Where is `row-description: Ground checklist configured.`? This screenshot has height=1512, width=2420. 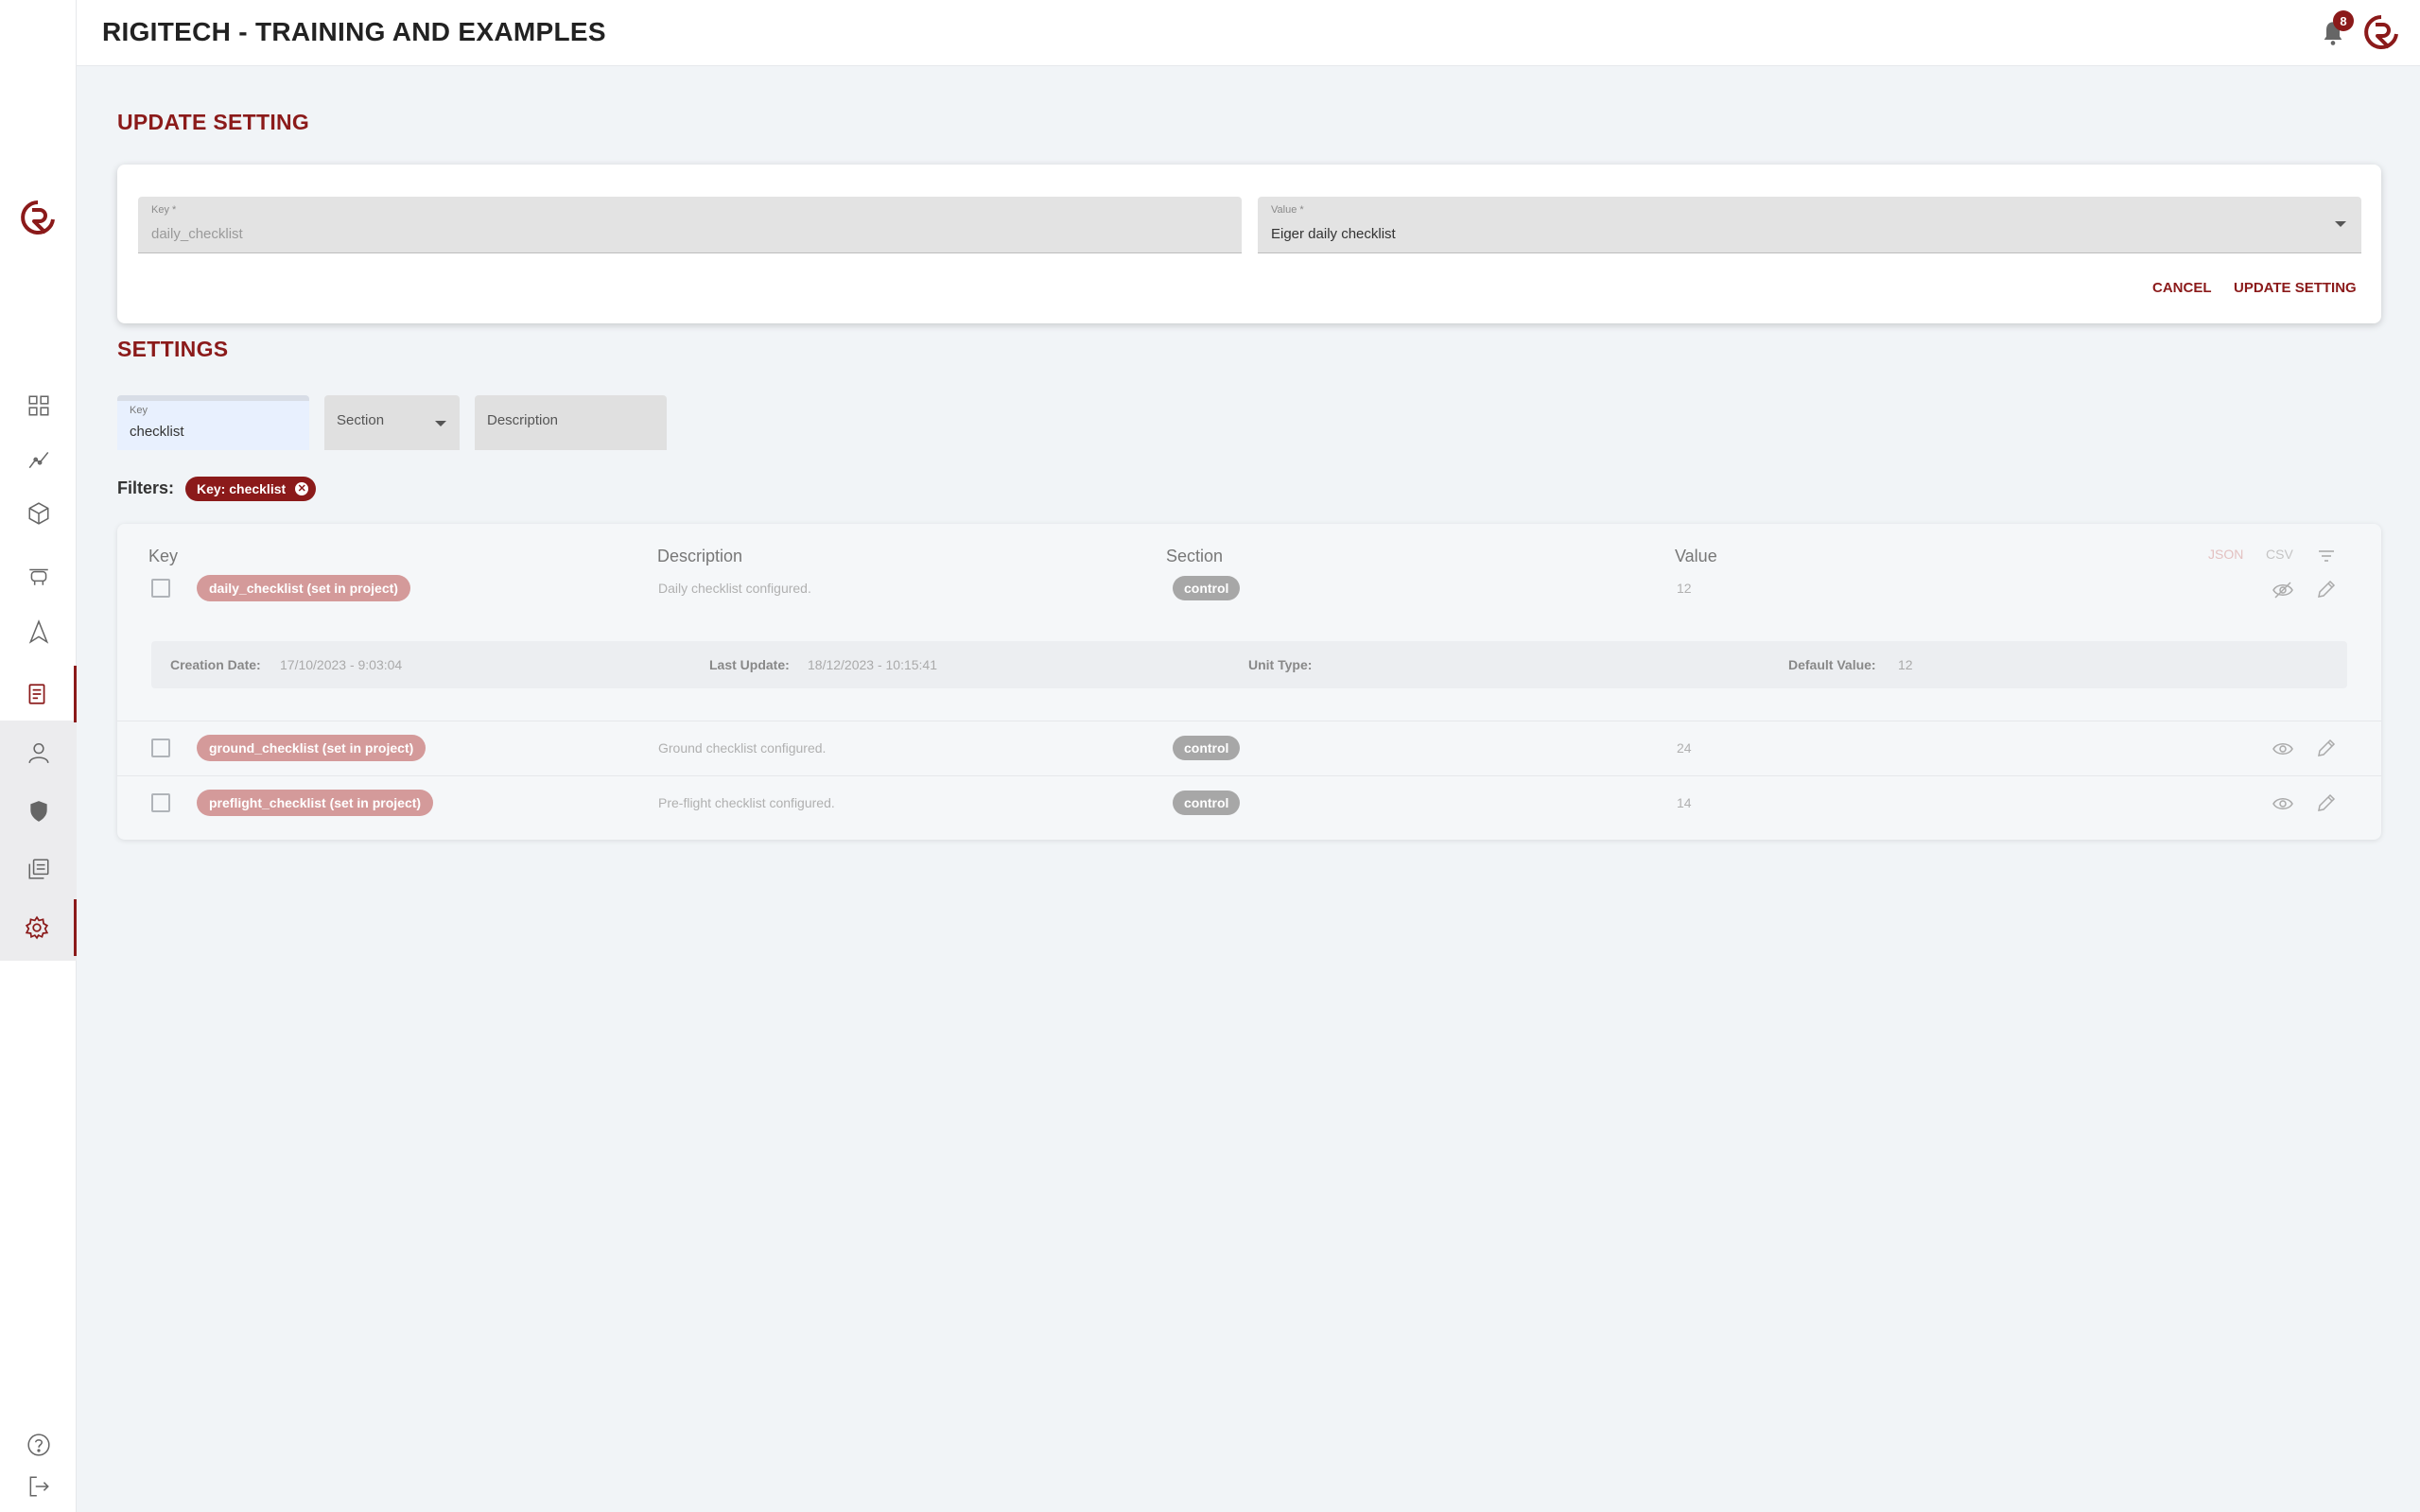 row-description: Ground checklist configured. is located at coordinates (742, 748).